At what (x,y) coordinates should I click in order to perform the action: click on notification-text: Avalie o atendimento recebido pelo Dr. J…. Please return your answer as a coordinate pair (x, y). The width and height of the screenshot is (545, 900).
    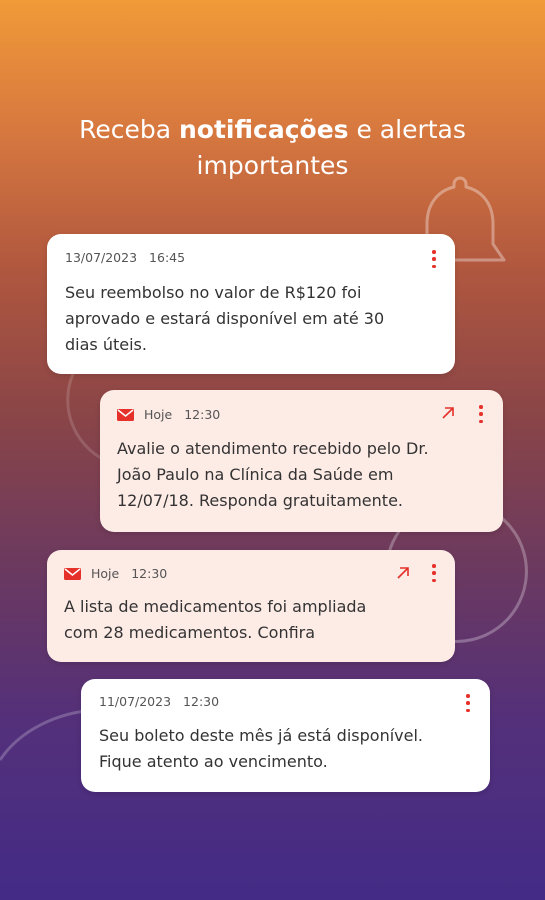
    Looking at the image, I should click on (273, 475).